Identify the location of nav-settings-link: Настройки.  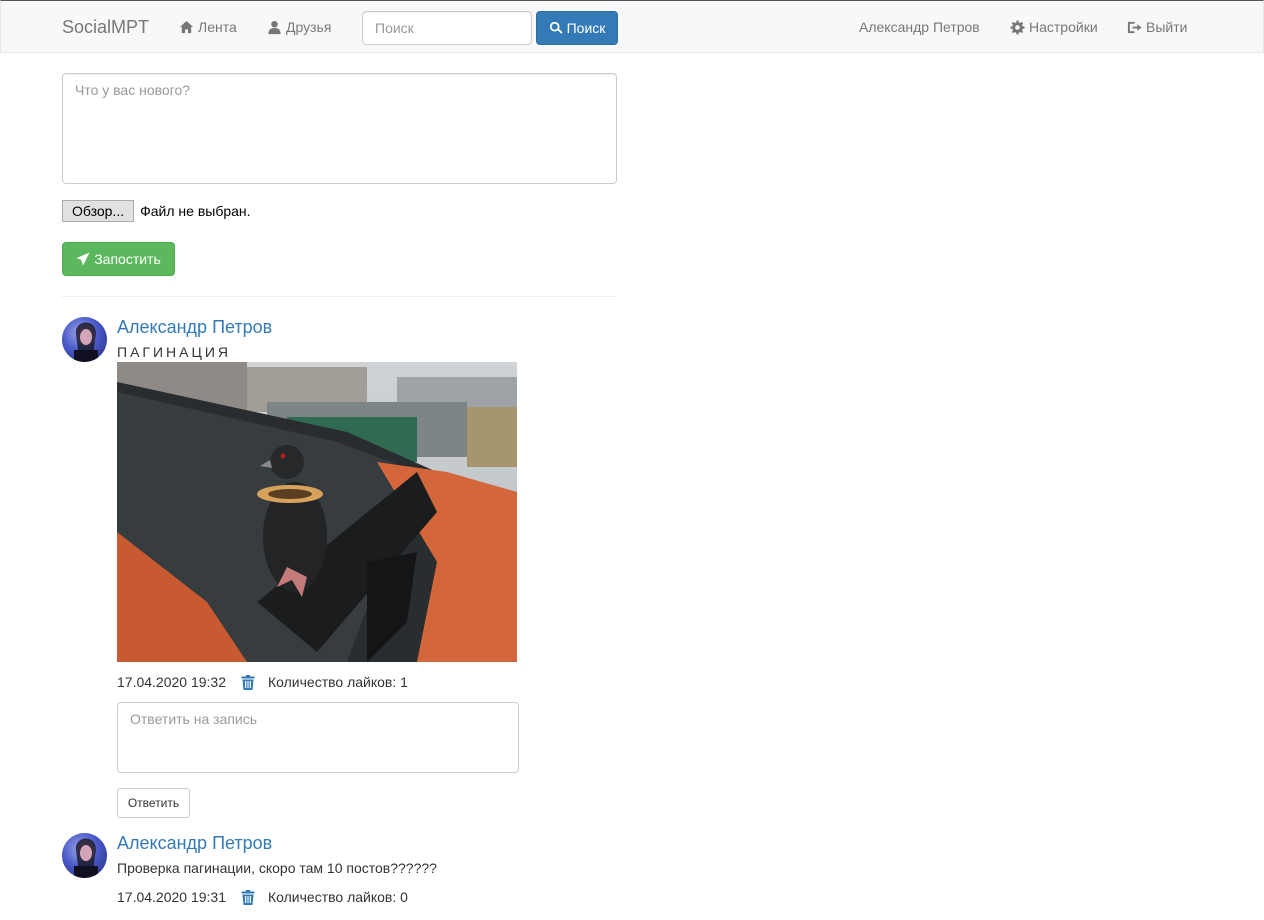
(1054, 27).